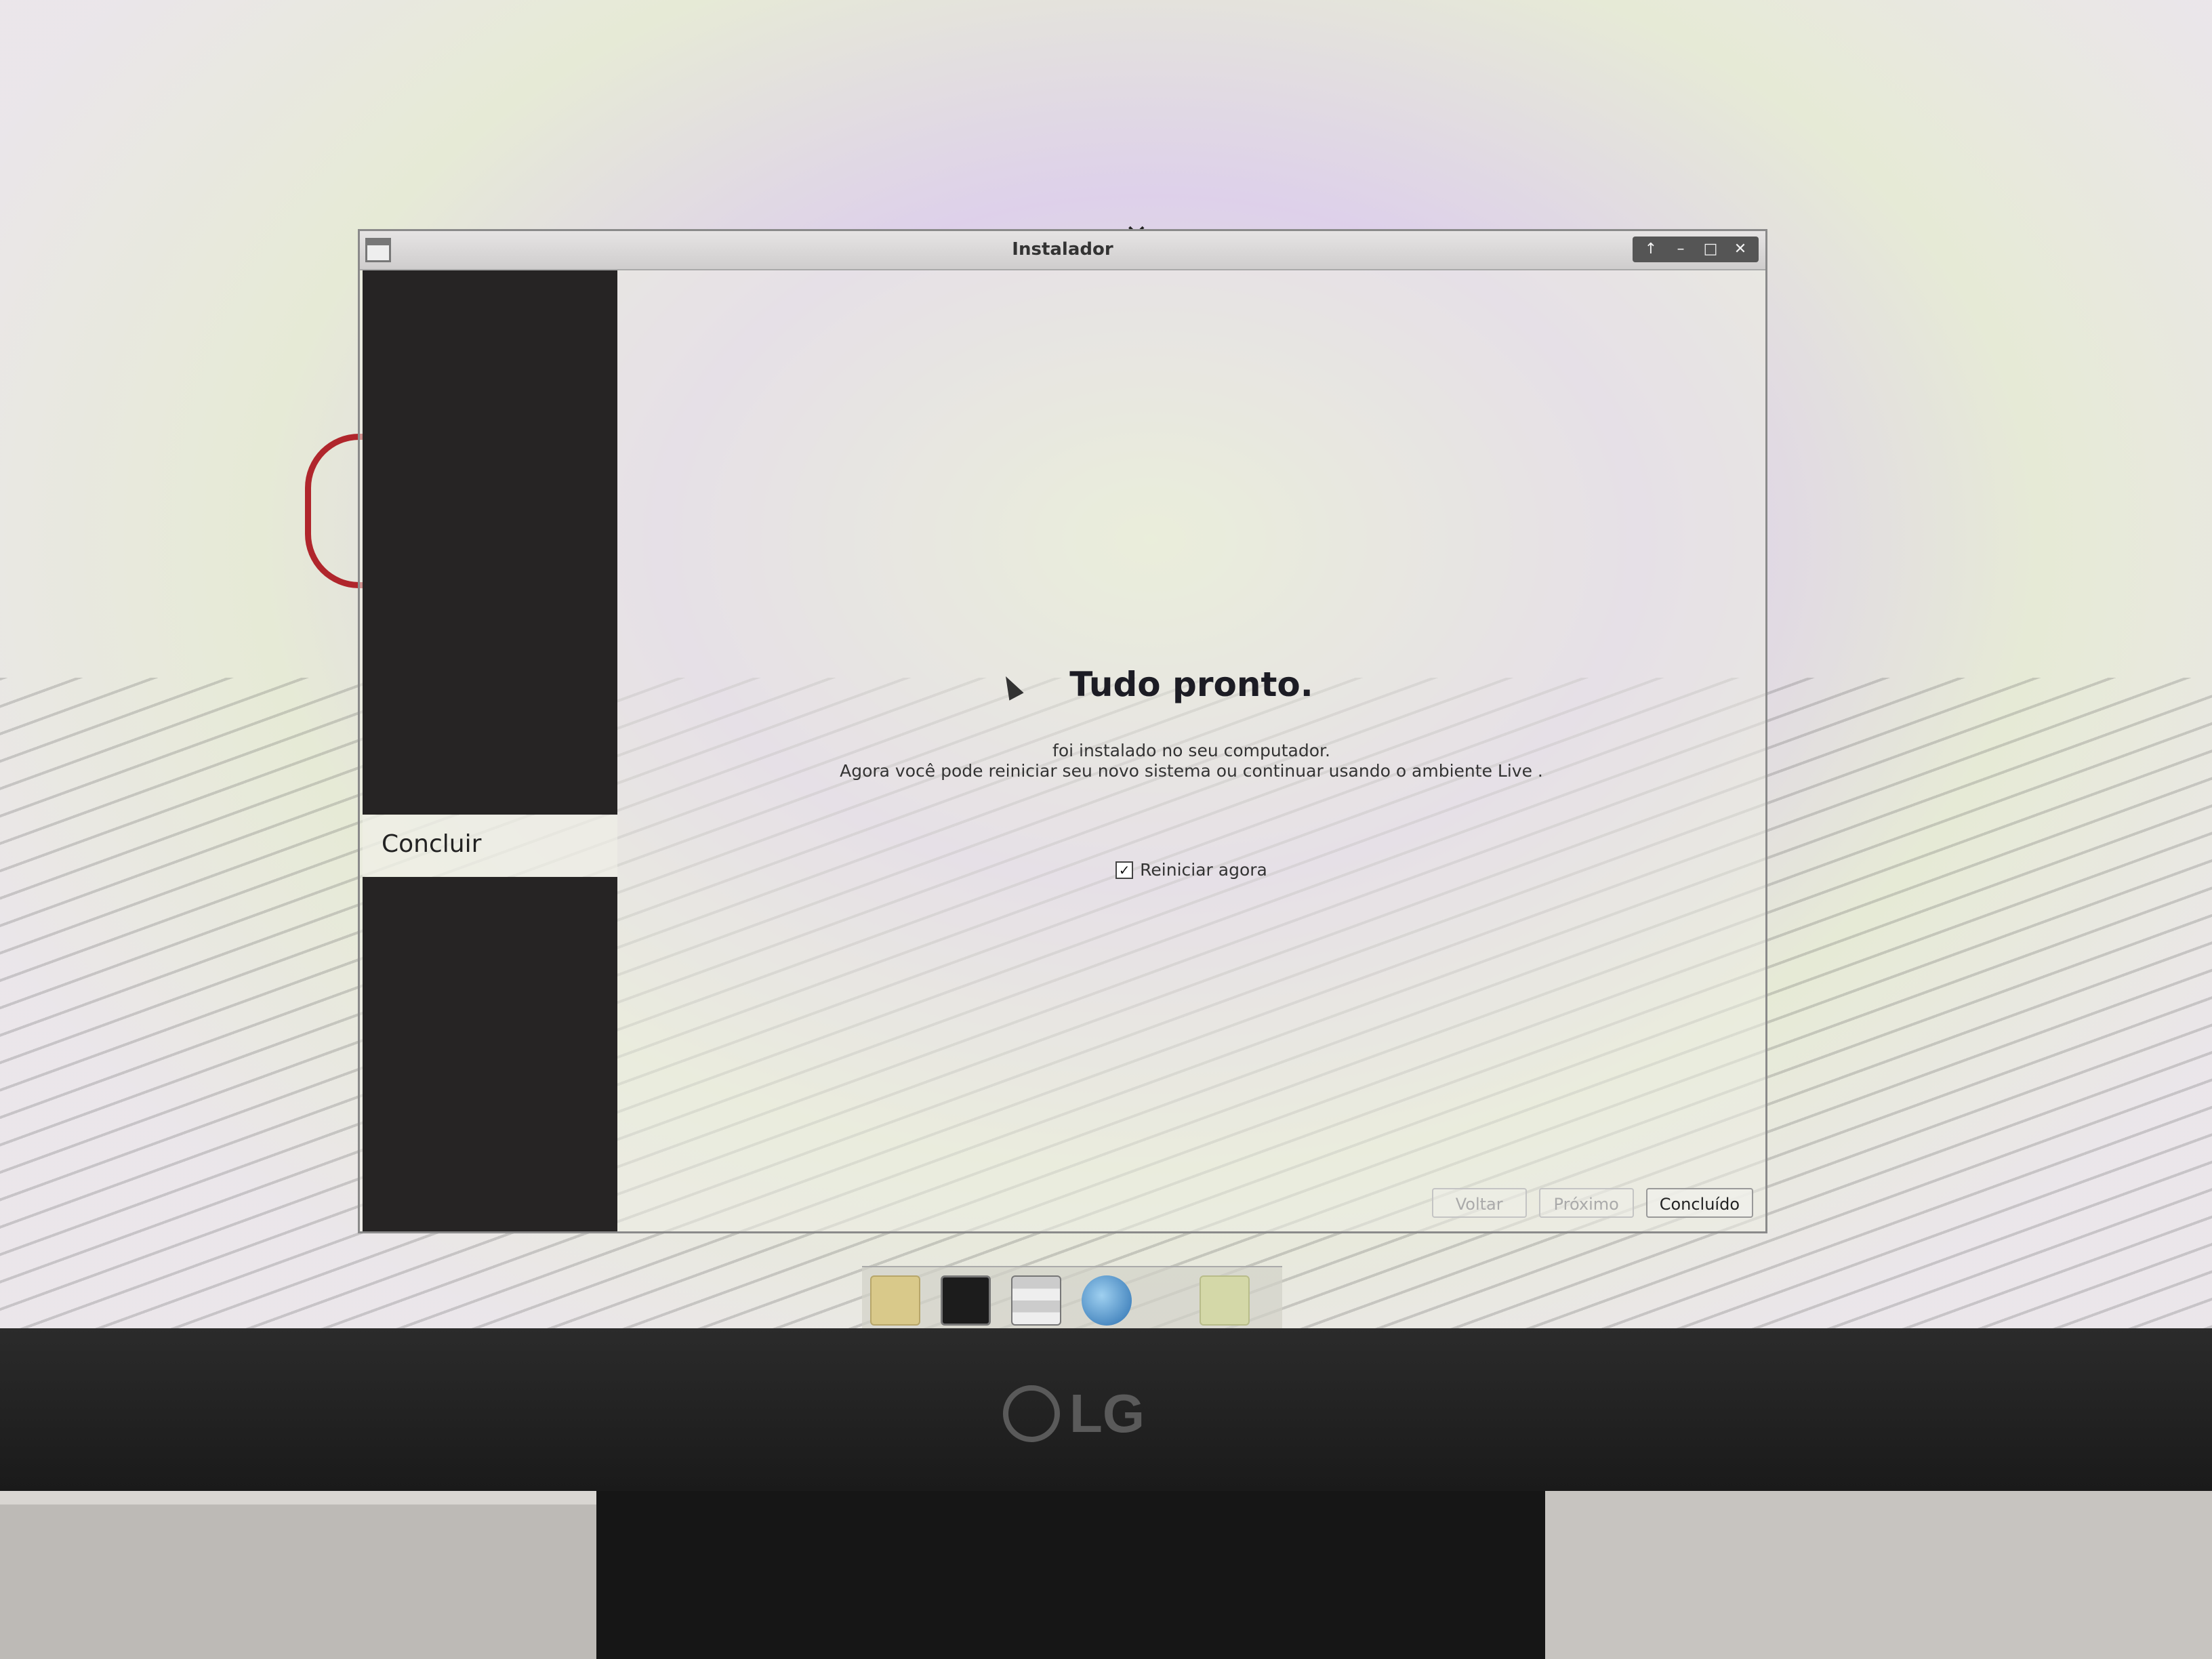 The width and height of the screenshot is (2212, 1659). Describe the element at coordinates (1710, 249) in the screenshot. I see `maximize-button: □` at that location.